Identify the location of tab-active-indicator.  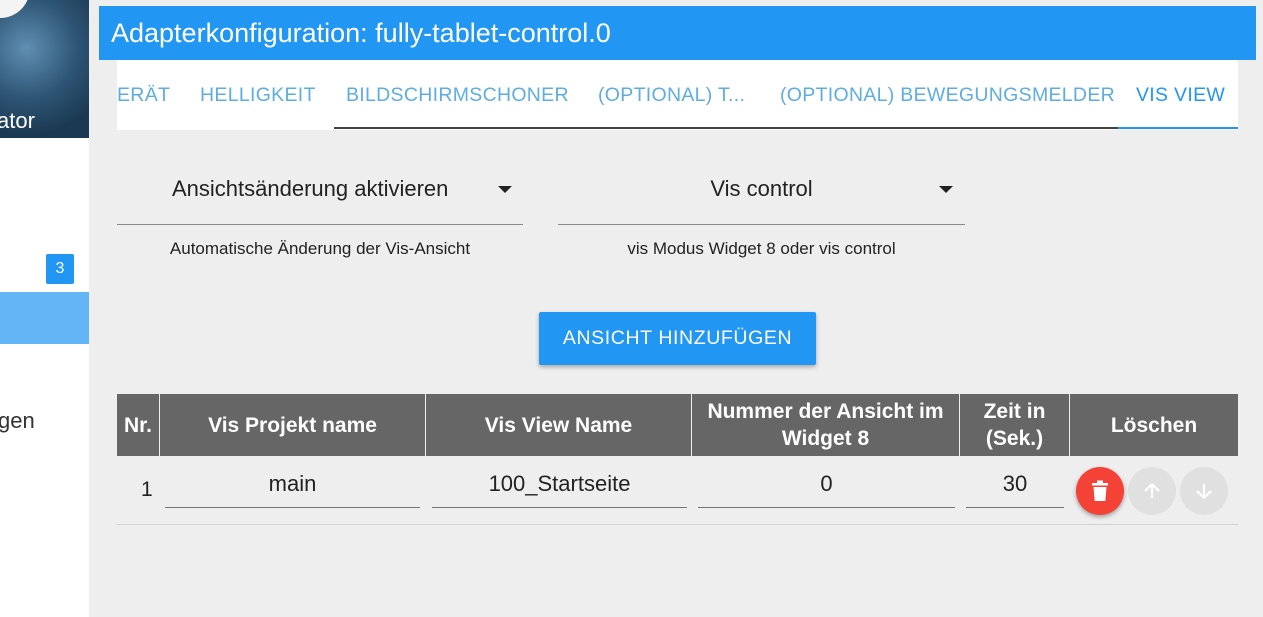
(1178, 128).